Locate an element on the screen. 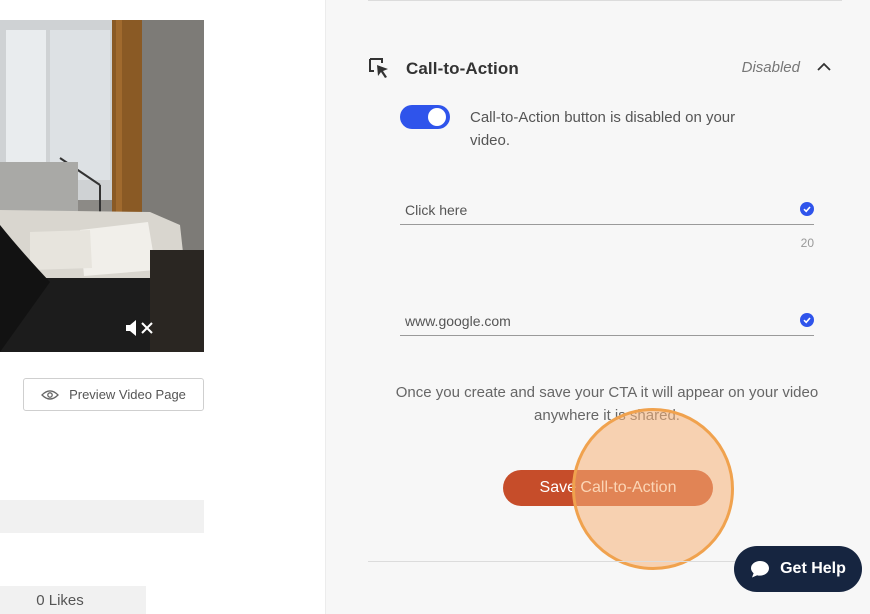 The image size is (870, 614). speaker-muted-icon is located at coordinates (139, 328).